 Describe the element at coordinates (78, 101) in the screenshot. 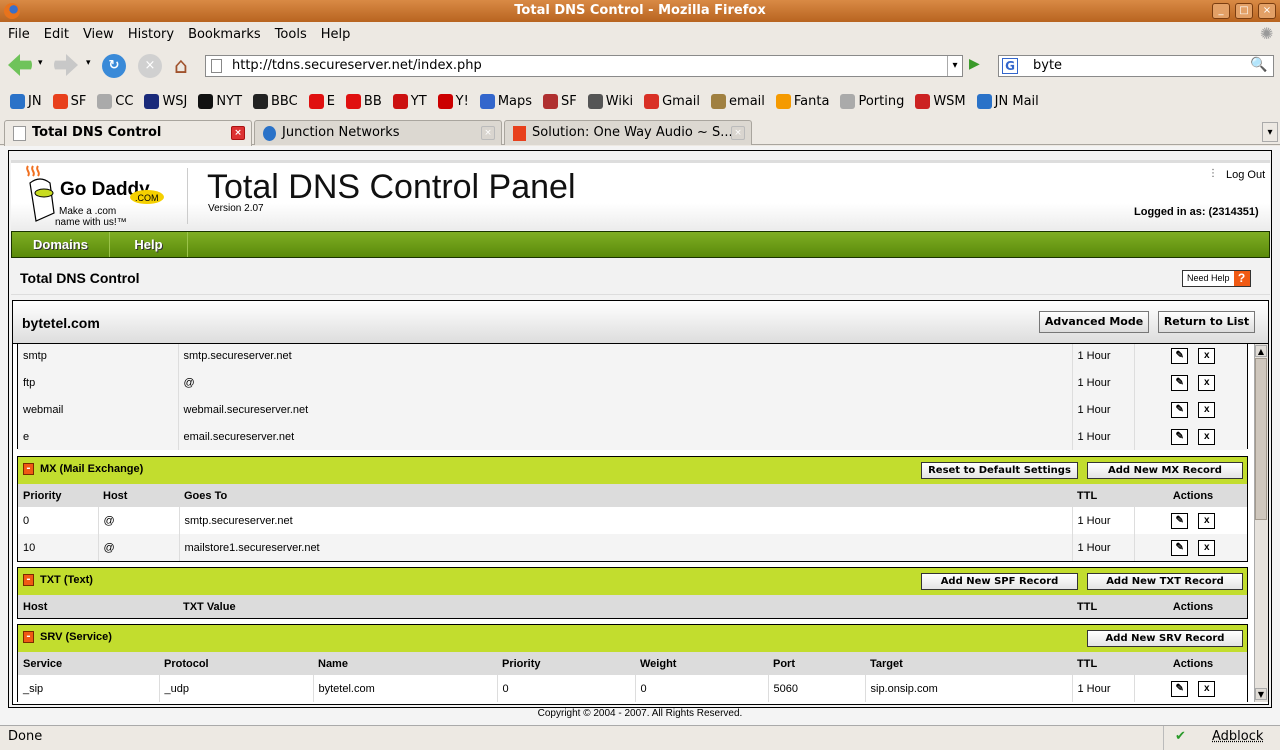

I see `bookmark-label: SF` at that location.